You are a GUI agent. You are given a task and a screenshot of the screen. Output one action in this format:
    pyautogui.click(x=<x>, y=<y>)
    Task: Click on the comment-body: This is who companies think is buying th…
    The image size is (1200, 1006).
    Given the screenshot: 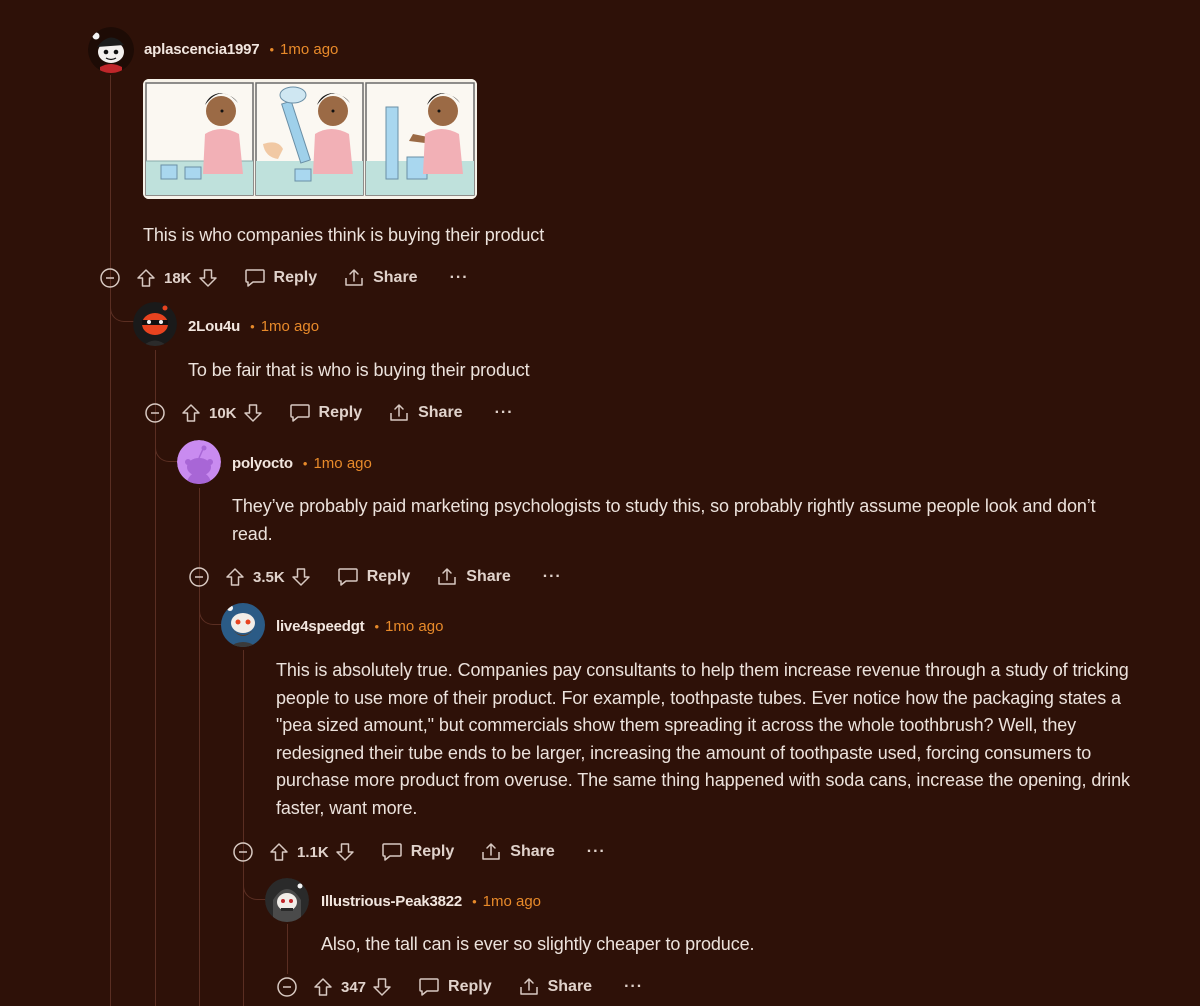 What is the action you would take?
    pyautogui.click(x=344, y=235)
    